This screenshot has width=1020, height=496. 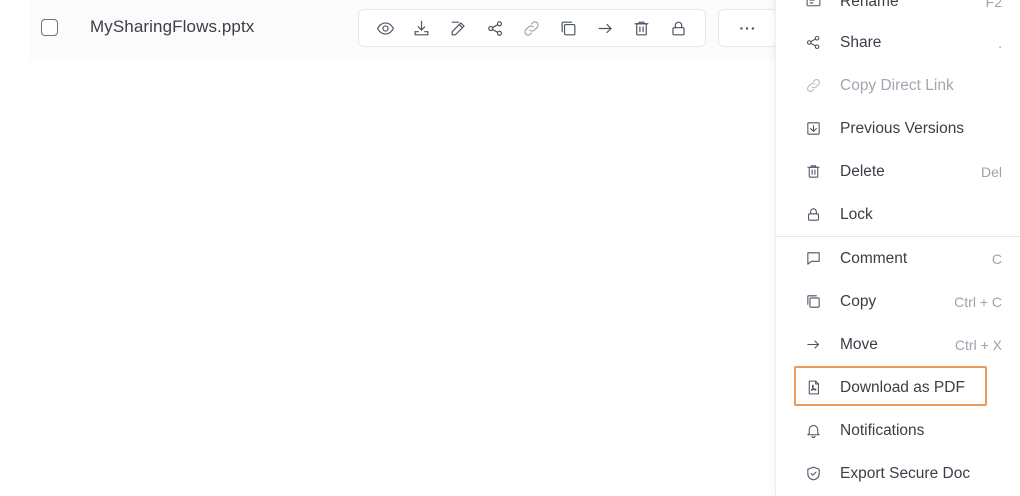 I want to click on copy-button, so click(x=569, y=28).